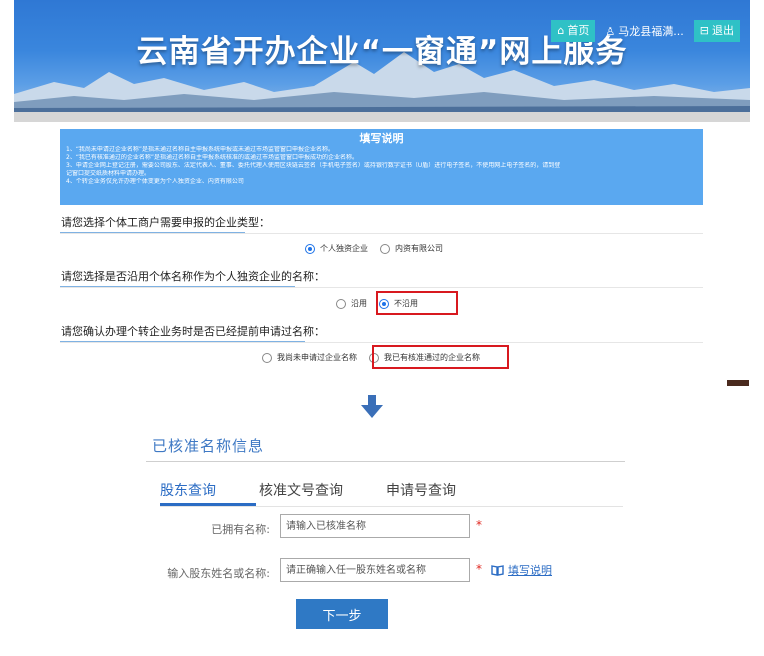 The width and height of the screenshot is (764, 656). I want to click on instructions-title: 填写说明, so click(381, 138).